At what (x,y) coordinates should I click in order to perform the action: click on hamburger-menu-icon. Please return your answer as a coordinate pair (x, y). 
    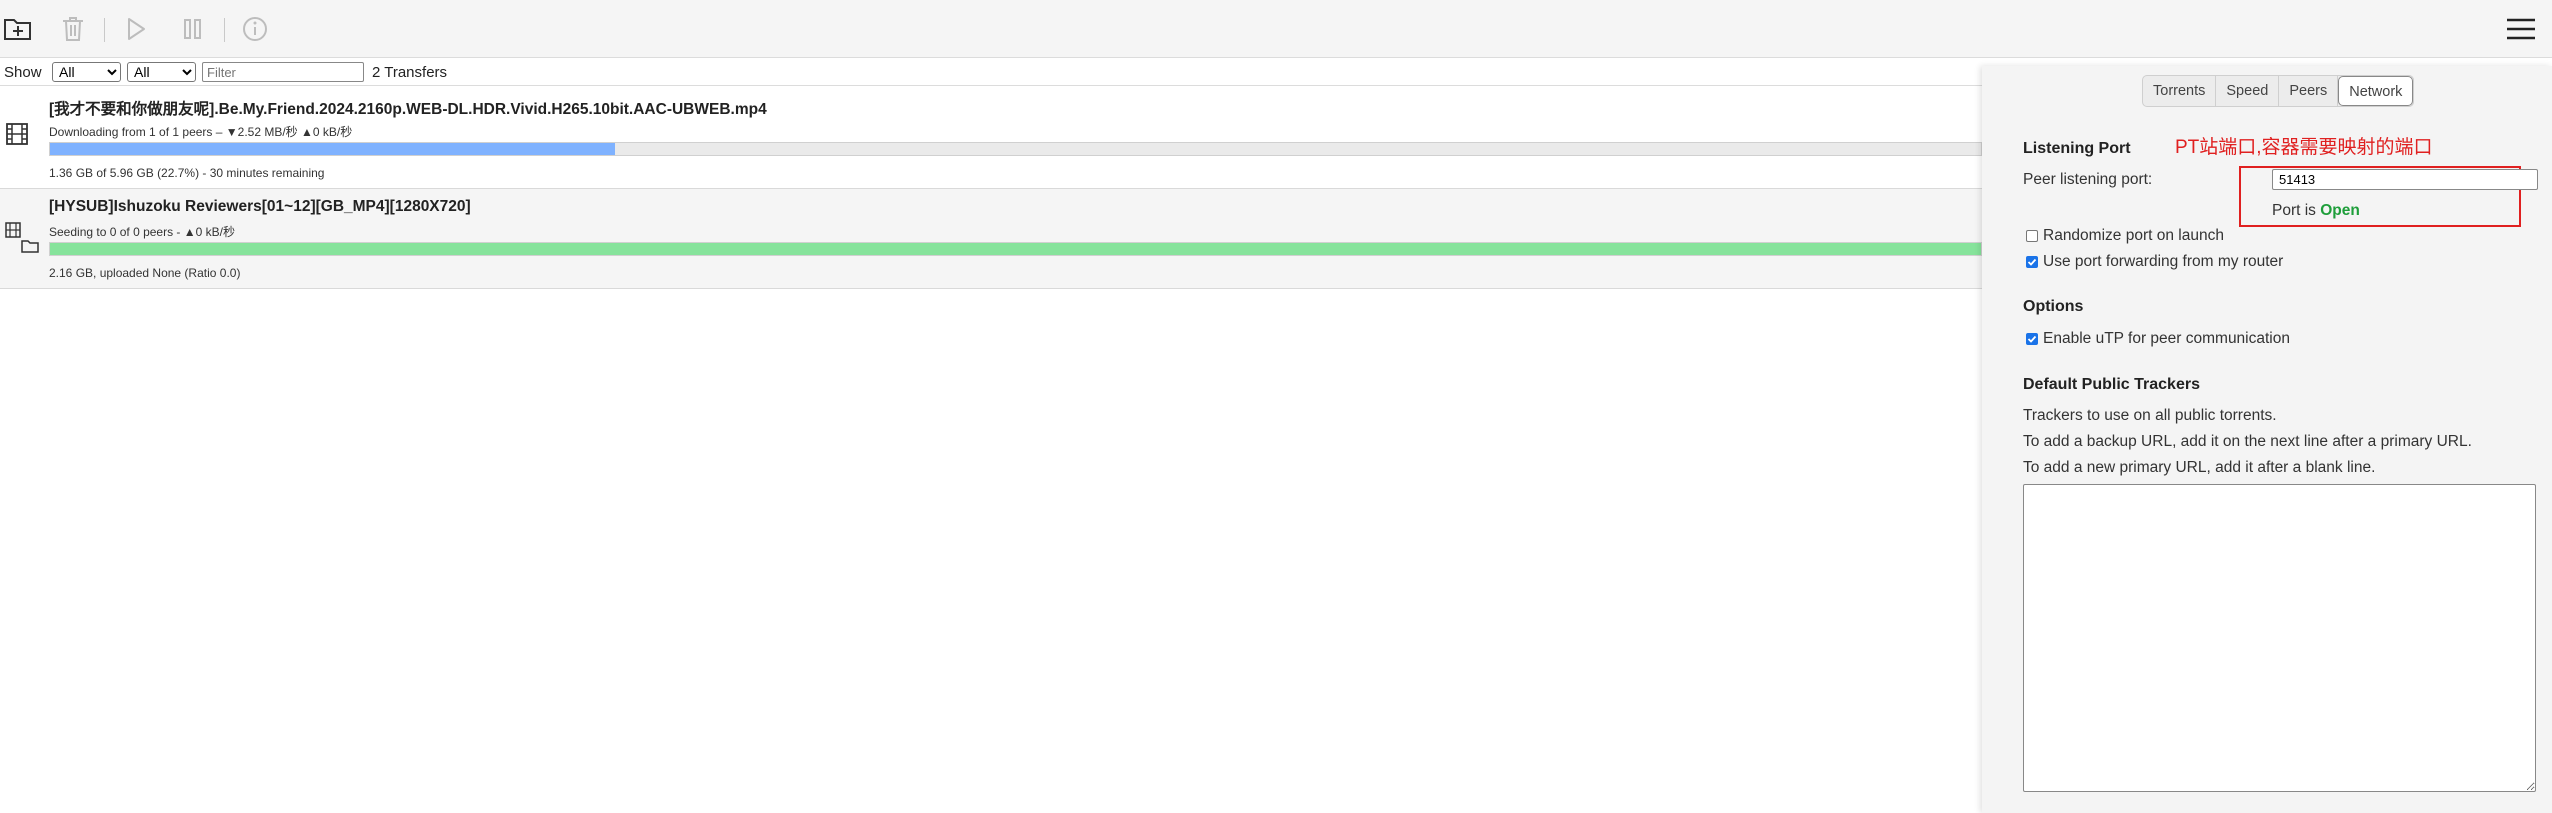
    Looking at the image, I should click on (2521, 29).